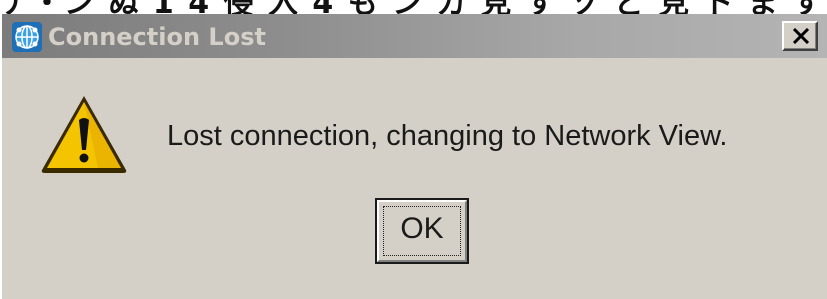  What do you see at coordinates (157, 37) in the screenshot?
I see `window-title: Connection Lost` at bounding box center [157, 37].